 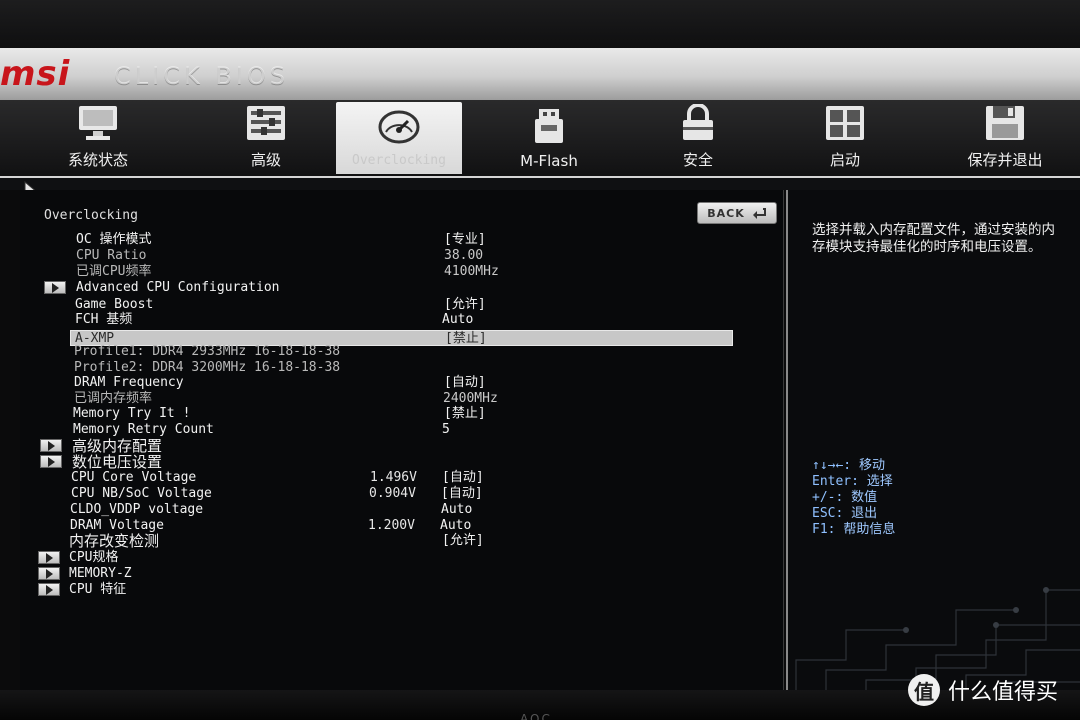 I want to click on submenu-memory-z: MEMORY-Z, so click(x=384, y=574).